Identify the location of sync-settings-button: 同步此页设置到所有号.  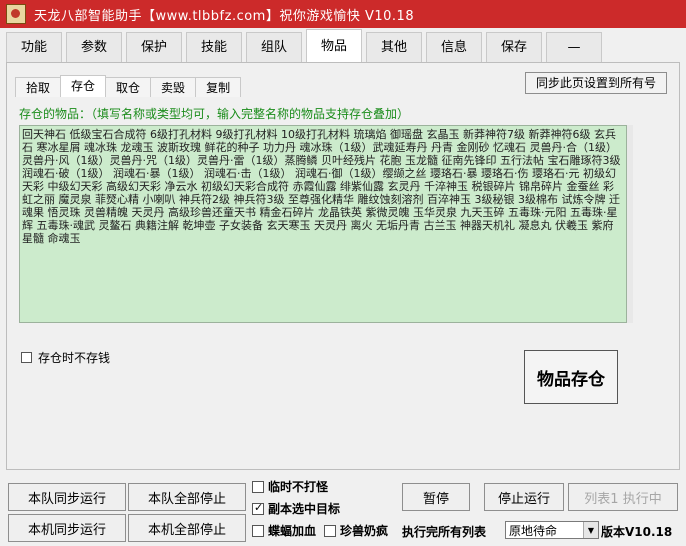
(596, 83).